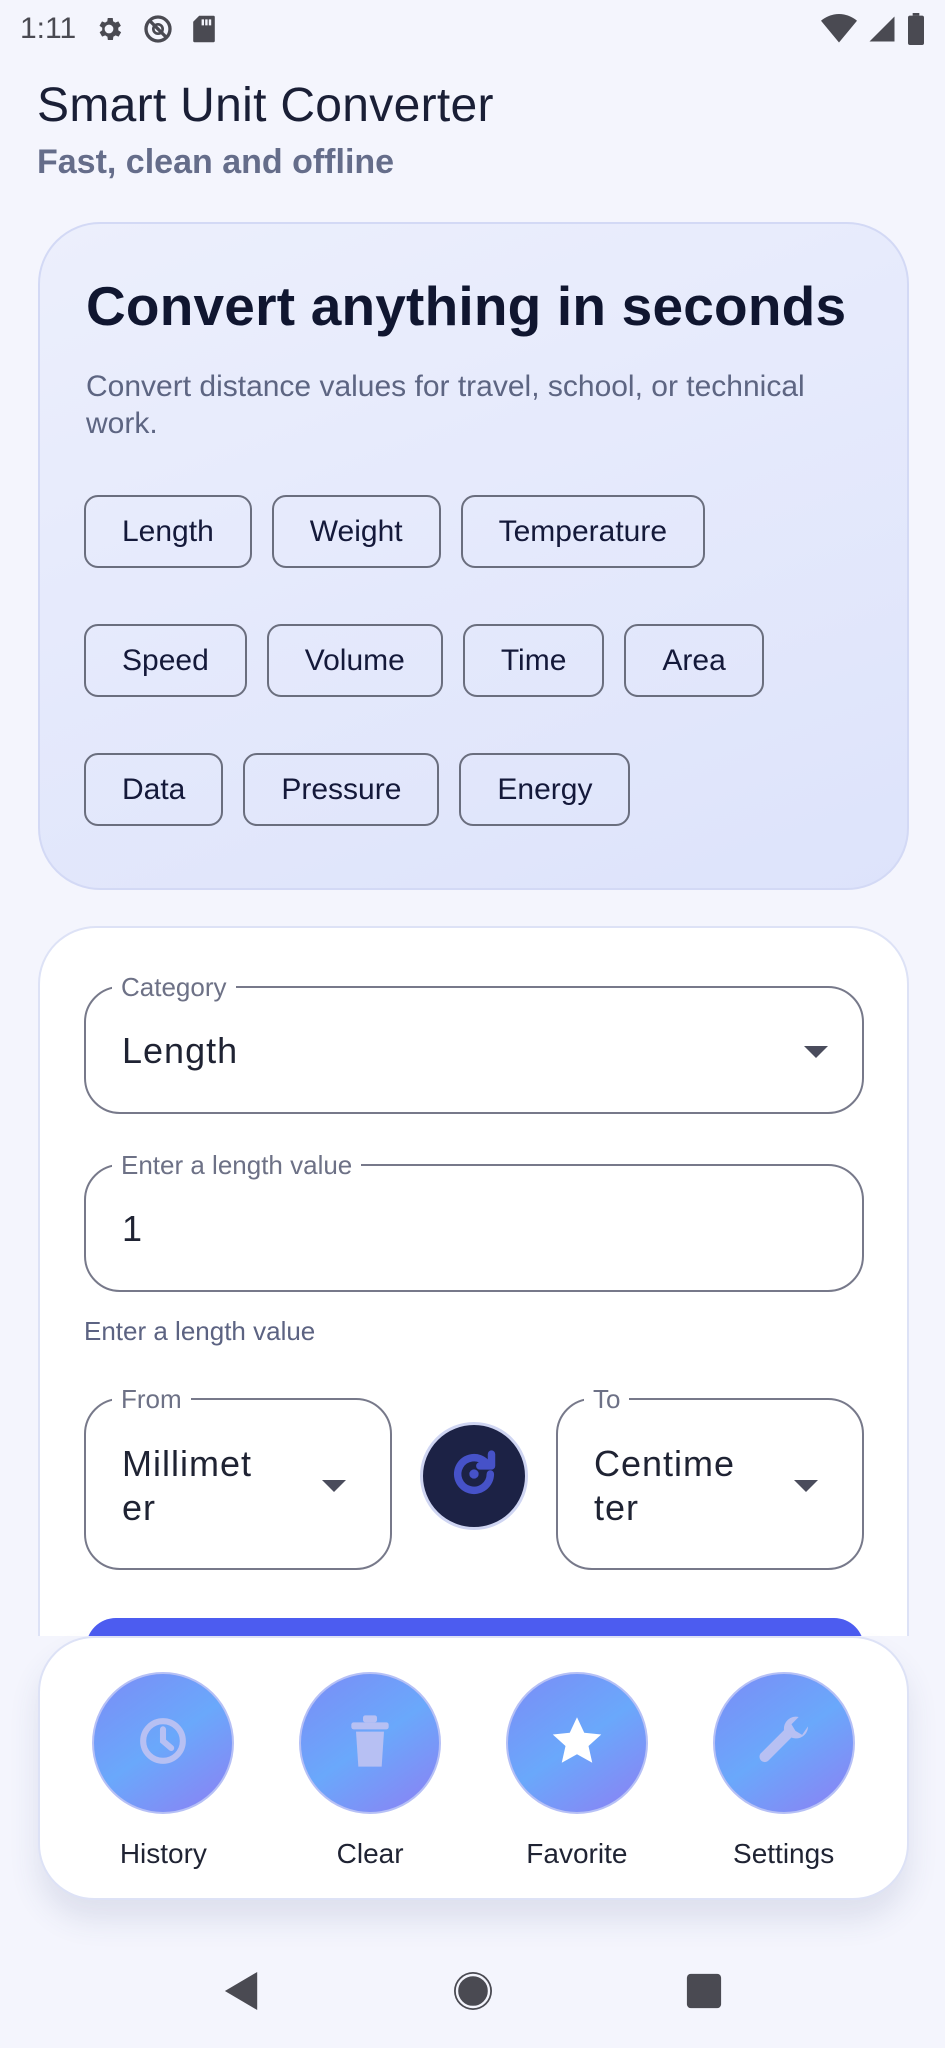  Describe the element at coordinates (370, 1853) in the screenshot. I see `clear-label: Clear` at that location.